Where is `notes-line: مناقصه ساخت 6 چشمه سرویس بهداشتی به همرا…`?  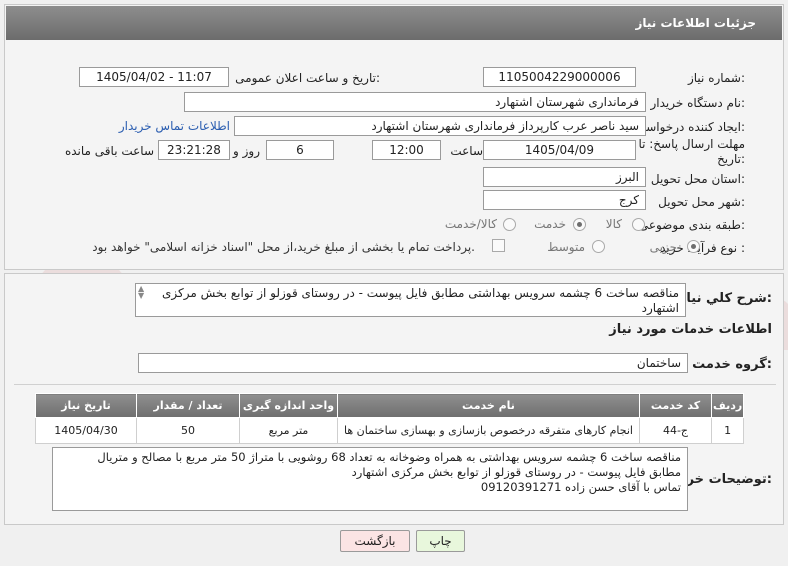 notes-line: مناقصه ساخت 6 چشمه سرویس بهداشتی به همرا… is located at coordinates (389, 457).